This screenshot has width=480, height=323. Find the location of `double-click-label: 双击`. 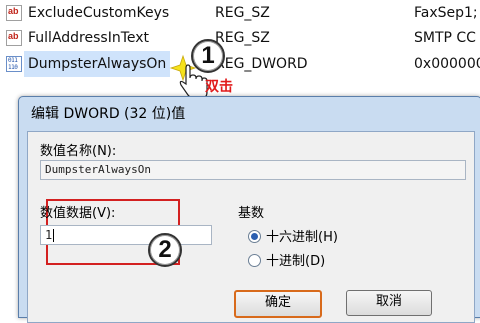

double-click-label: 双击 is located at coordinates (219, 87).